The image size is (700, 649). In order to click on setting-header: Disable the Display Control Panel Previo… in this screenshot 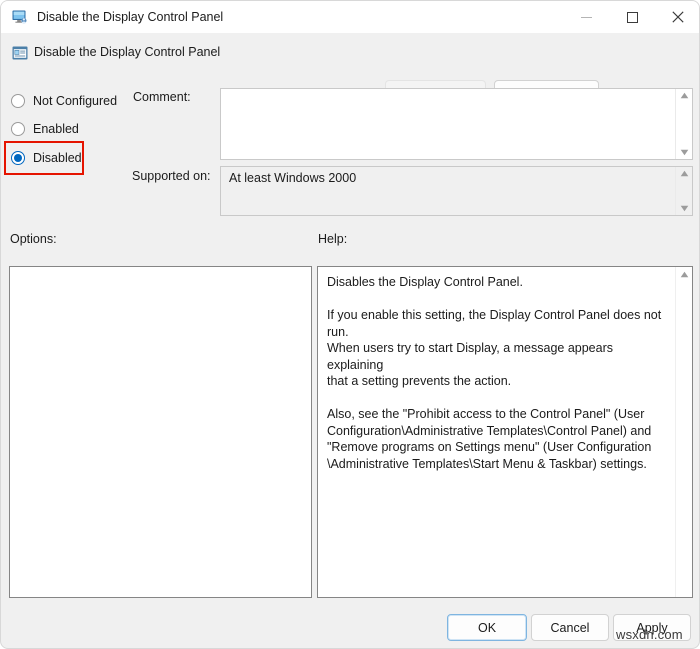, I will do `click(350, 69)`.